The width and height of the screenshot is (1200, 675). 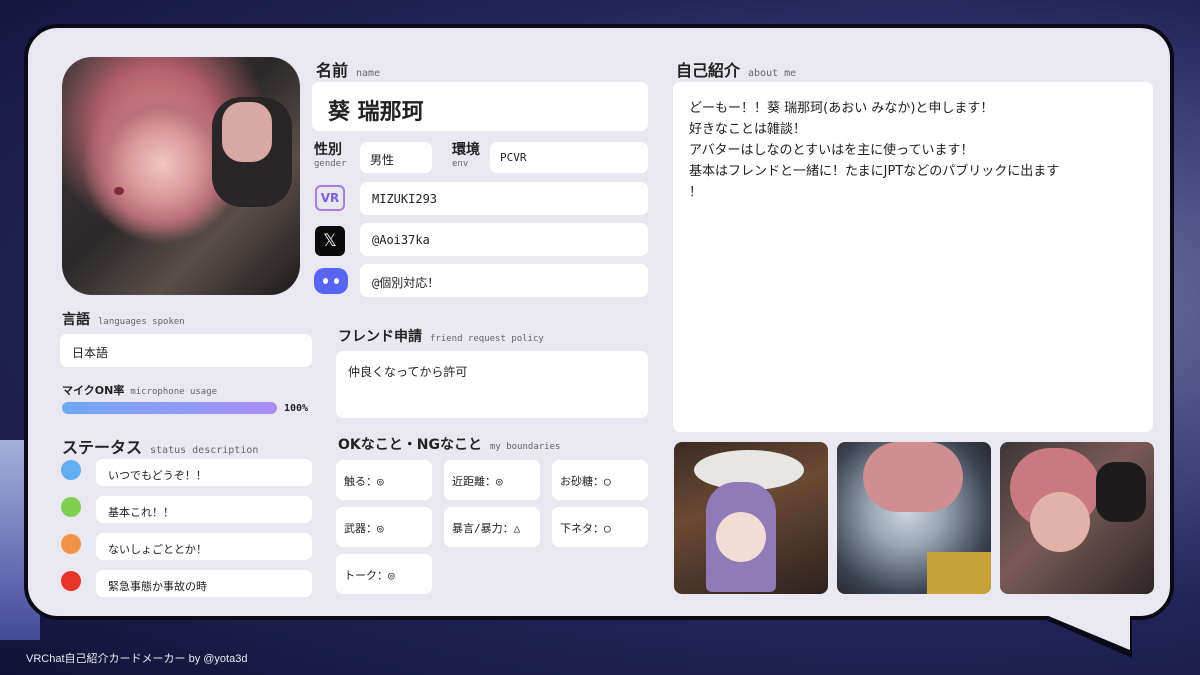 I want to click on friend-request-value: 仲良くなってから許可, so click(x=492, y=384).